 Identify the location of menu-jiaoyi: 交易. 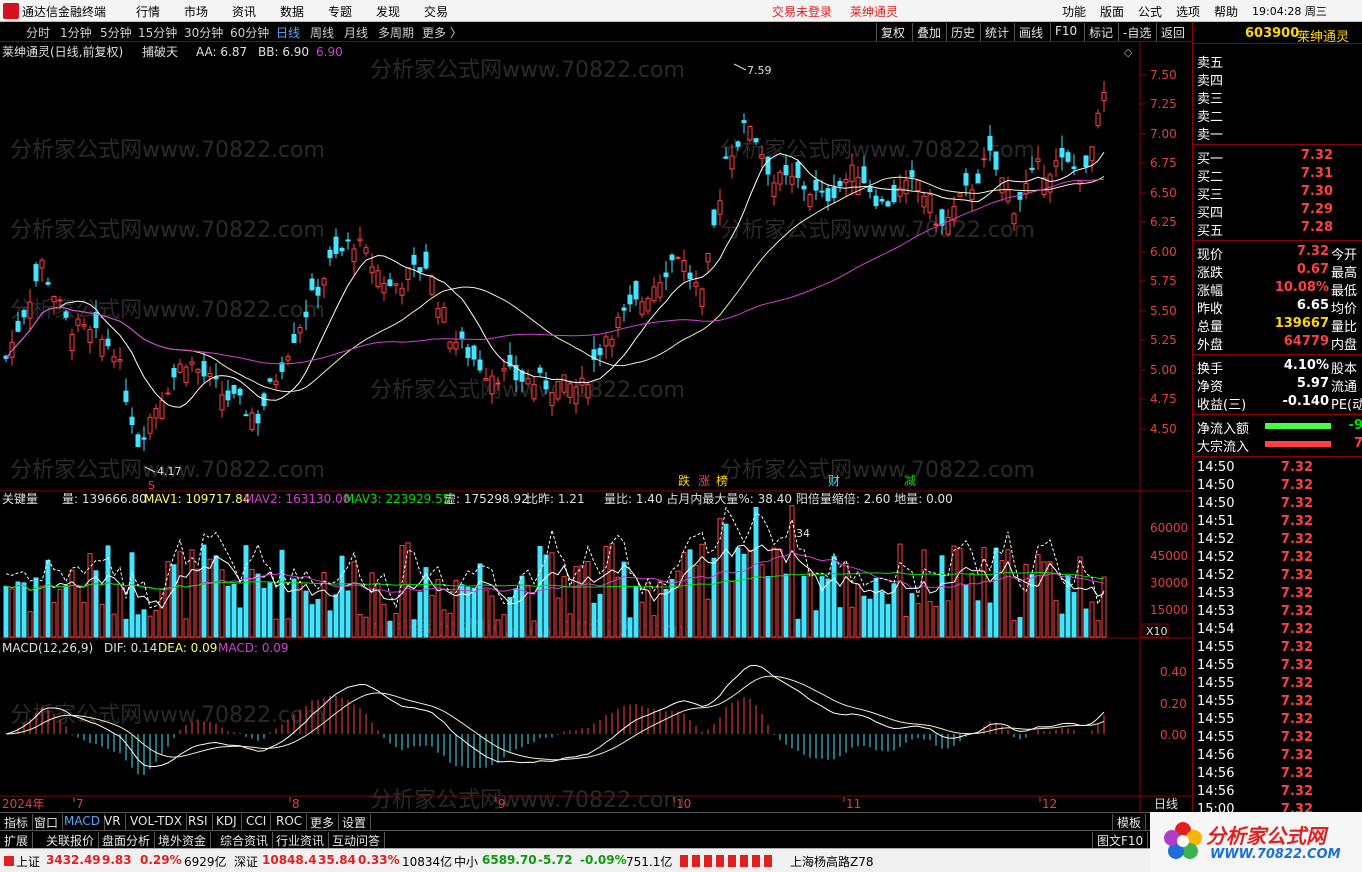
(436, 11).